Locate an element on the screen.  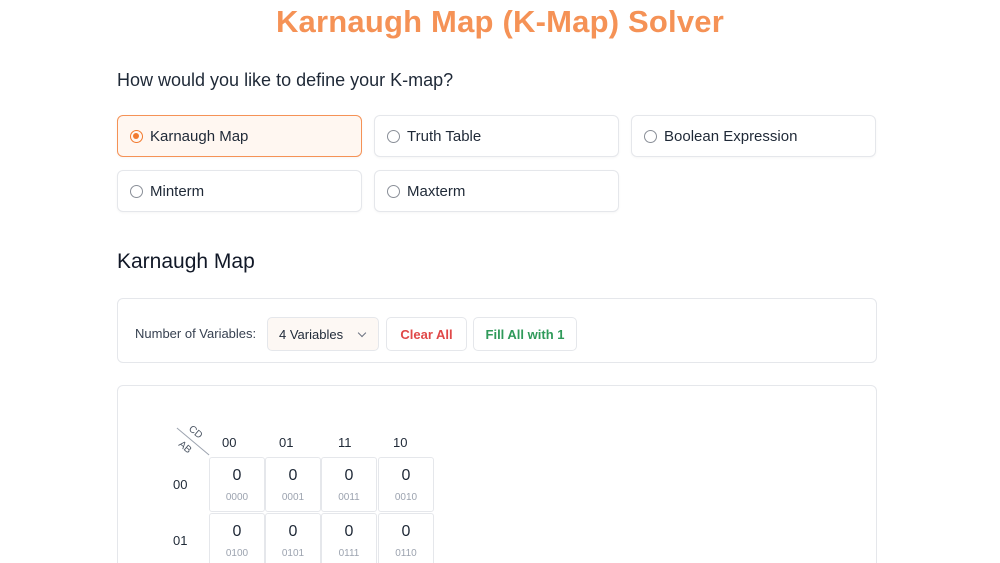
fill-all-button: Fill All with 1 is located at coordinates (525, 334).